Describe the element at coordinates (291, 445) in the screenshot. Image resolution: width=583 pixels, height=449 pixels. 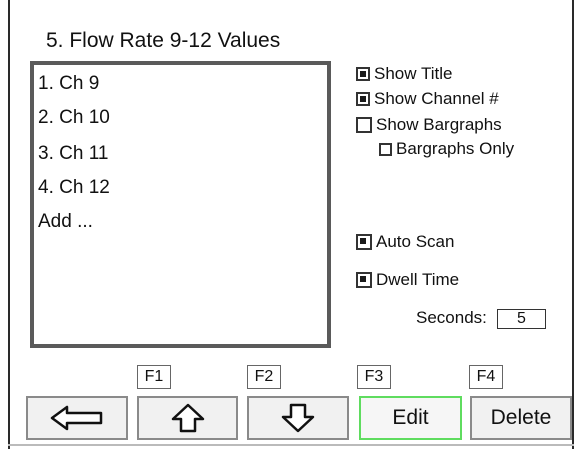
I see `bottom-divider` at that location.